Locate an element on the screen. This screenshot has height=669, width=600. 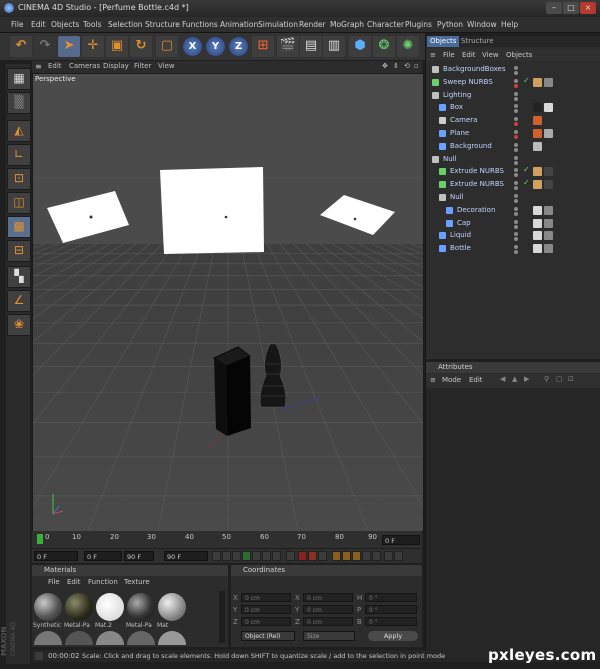
forward-arrow-icon: ▶ is located at coordinates (526, 379).